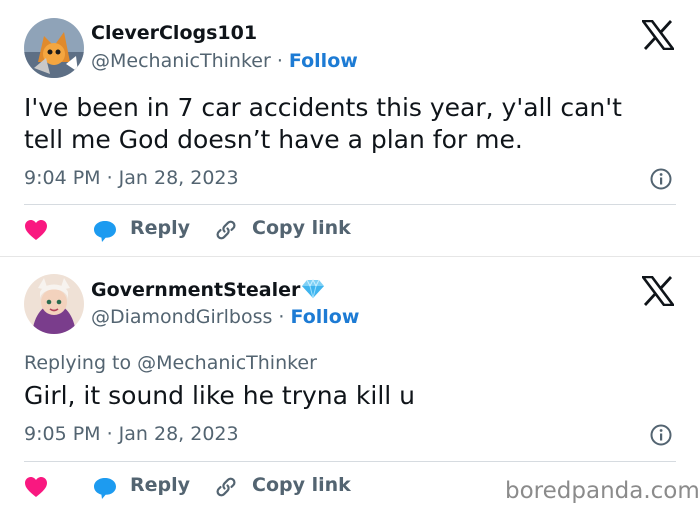 The height and width of the screenshot is (513, 700). Describe the element at coordinates (354, 230) in the screenshot. I see `action-bar: Reply Copy link` at that location.